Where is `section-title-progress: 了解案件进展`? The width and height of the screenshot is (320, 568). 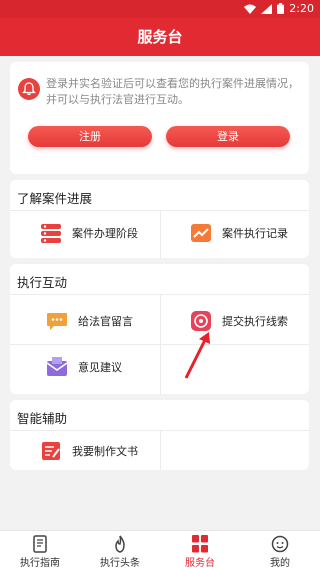
section-title-progress: 了解案件进展 is located at coordinates (55, 198).